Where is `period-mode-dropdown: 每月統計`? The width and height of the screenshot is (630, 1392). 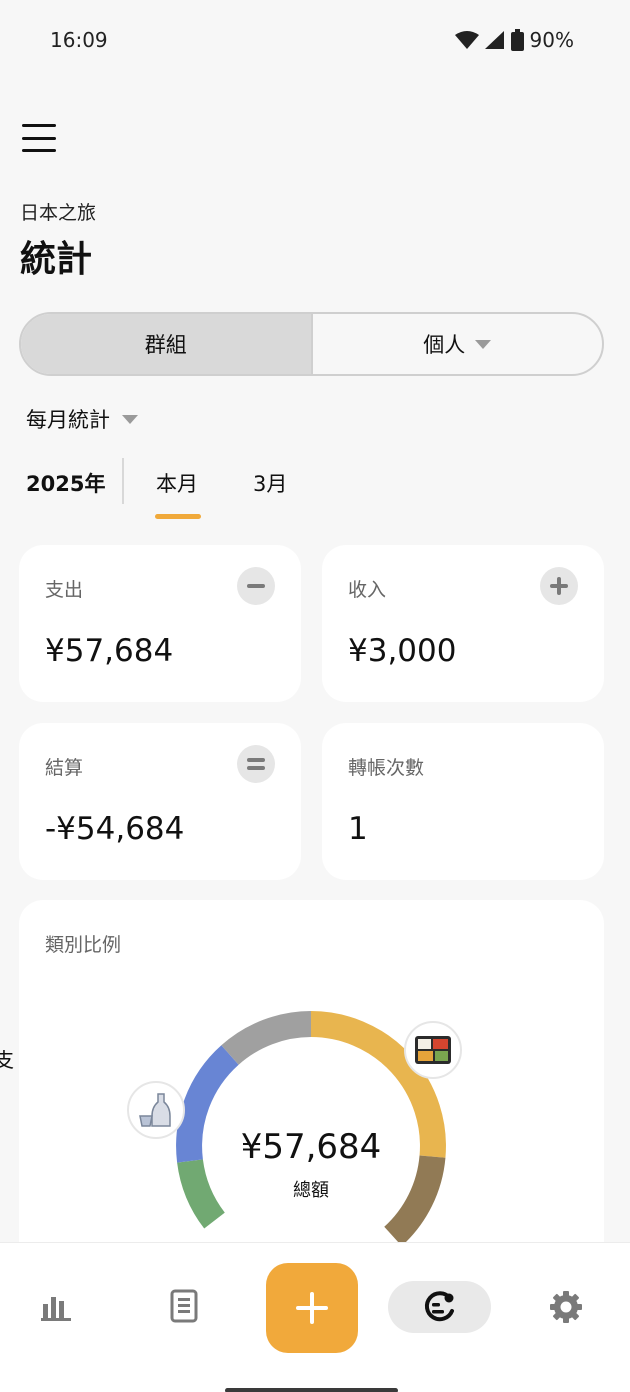
period-mode-dropdown: 每月統計 is located at coordinates (82, 419).